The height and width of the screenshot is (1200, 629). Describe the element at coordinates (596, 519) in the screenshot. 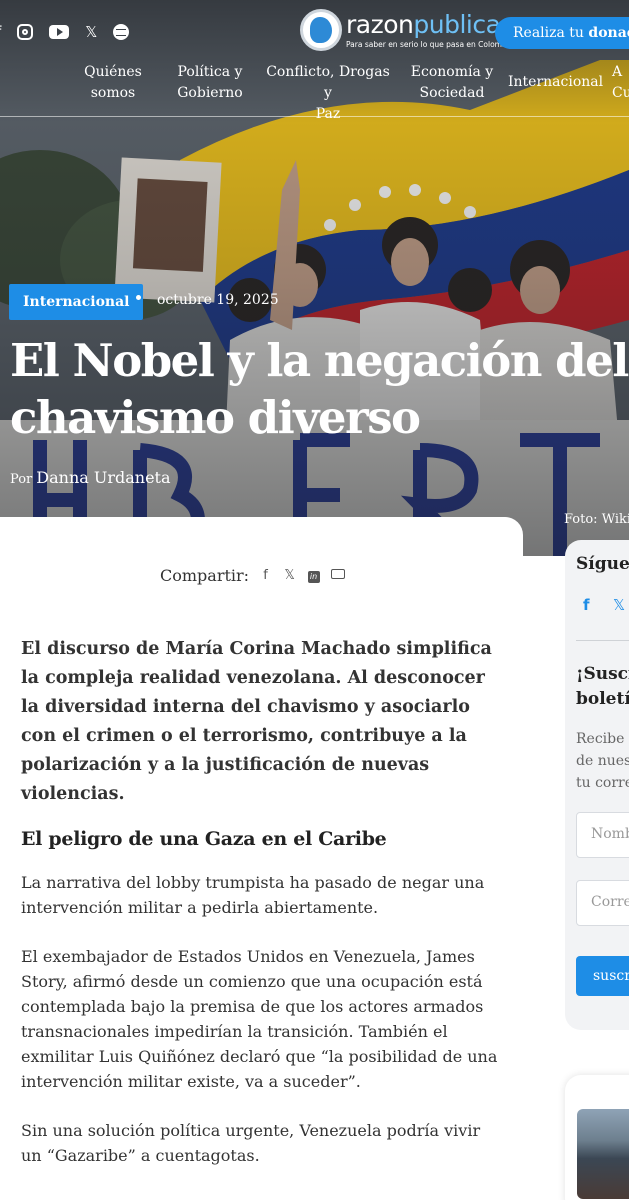

I see `photo-credit: Foto: Wiki` at that location.